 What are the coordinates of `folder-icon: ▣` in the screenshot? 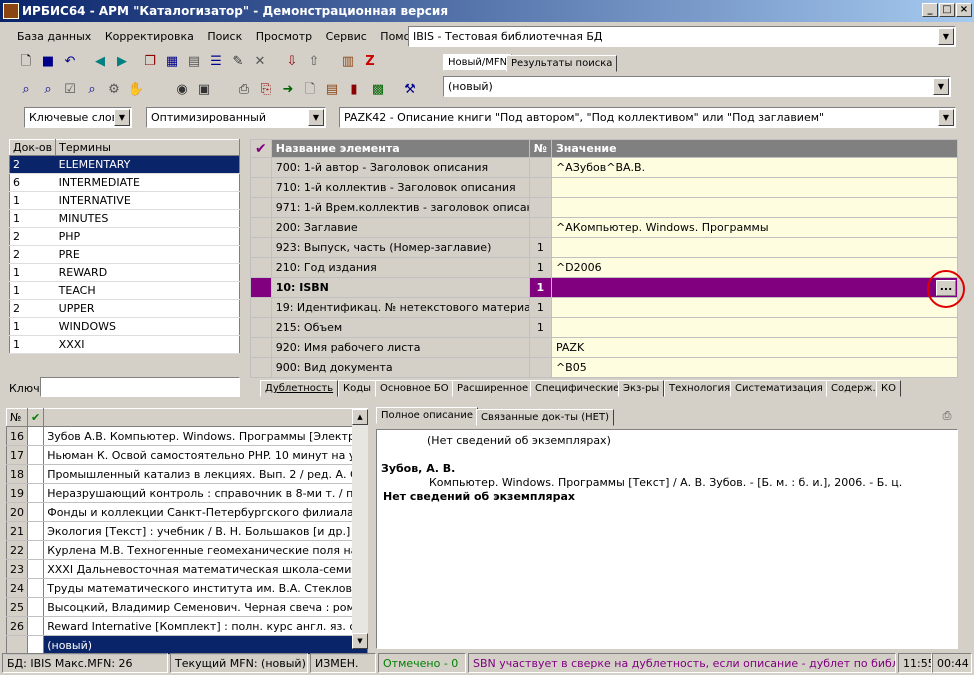 It's located at (204, 90).